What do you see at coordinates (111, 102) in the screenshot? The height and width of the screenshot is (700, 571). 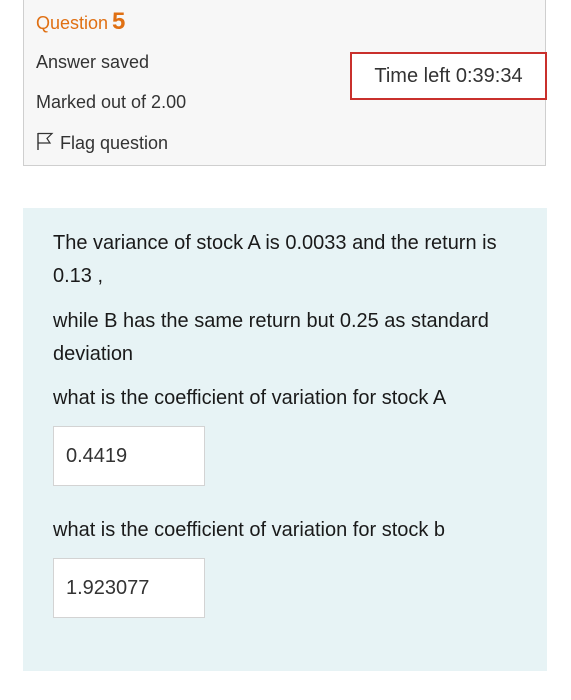 I see `marks-info: Marked out of 2.00` at bounding box center [111, 102].